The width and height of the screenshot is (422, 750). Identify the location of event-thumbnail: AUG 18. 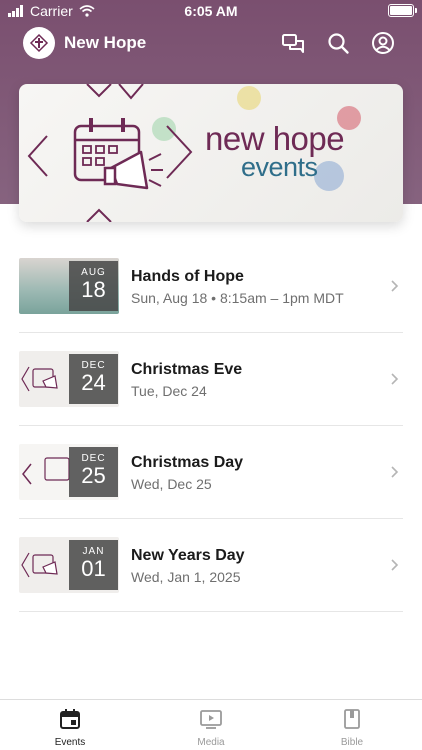
(69, 286).